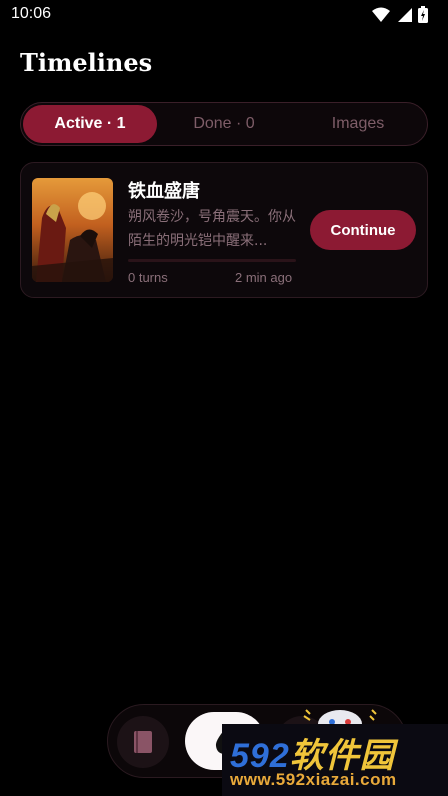  I want to click on continue-button: Continue, so click(363, 230).